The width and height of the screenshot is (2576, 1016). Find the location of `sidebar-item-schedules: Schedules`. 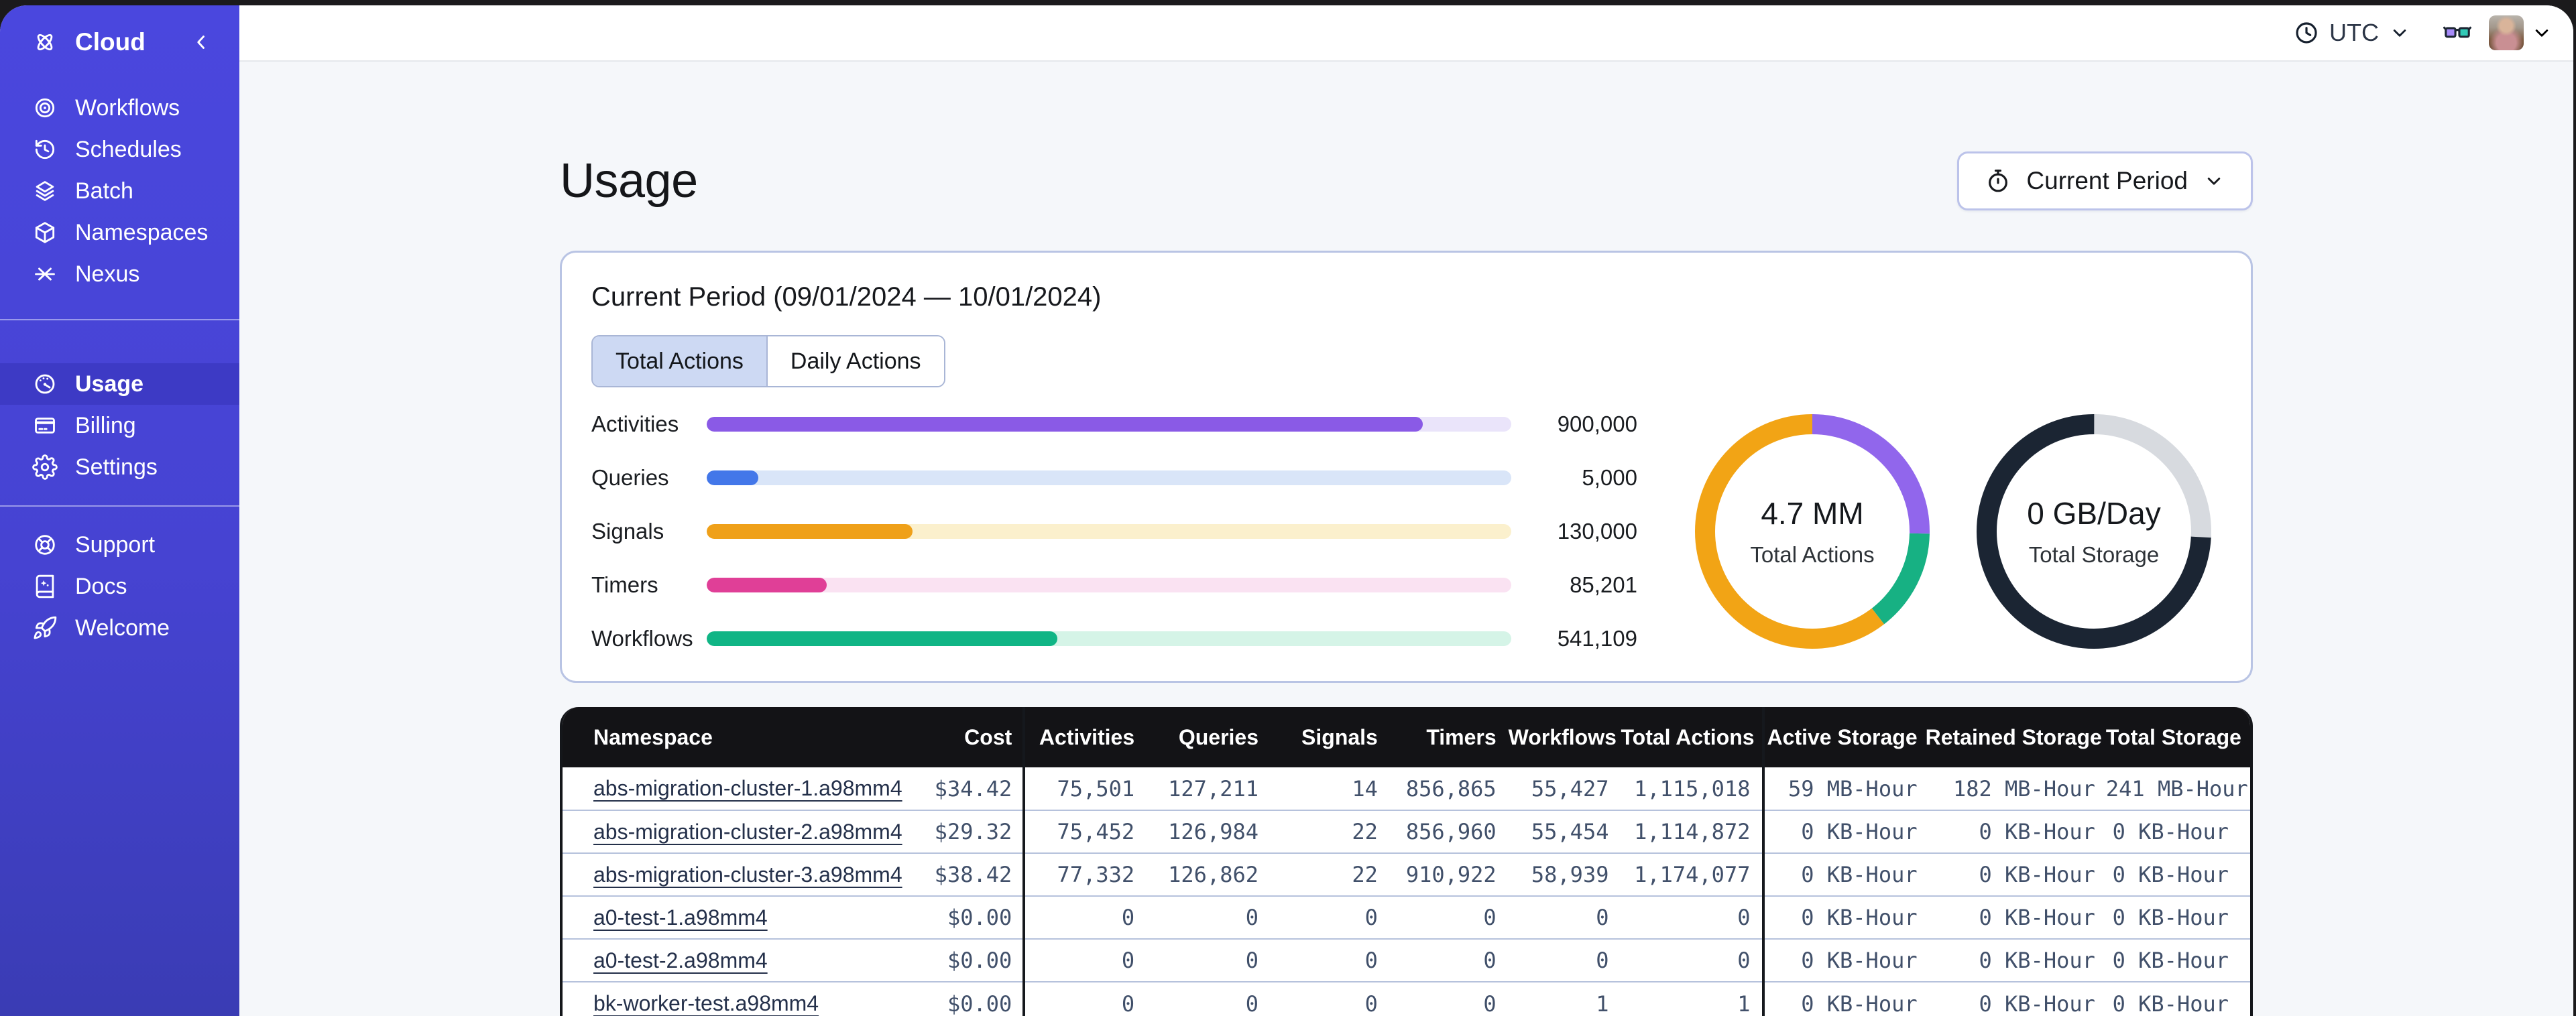

sidebar-item-schedules: Schedules is located at coordinates (119, 149).